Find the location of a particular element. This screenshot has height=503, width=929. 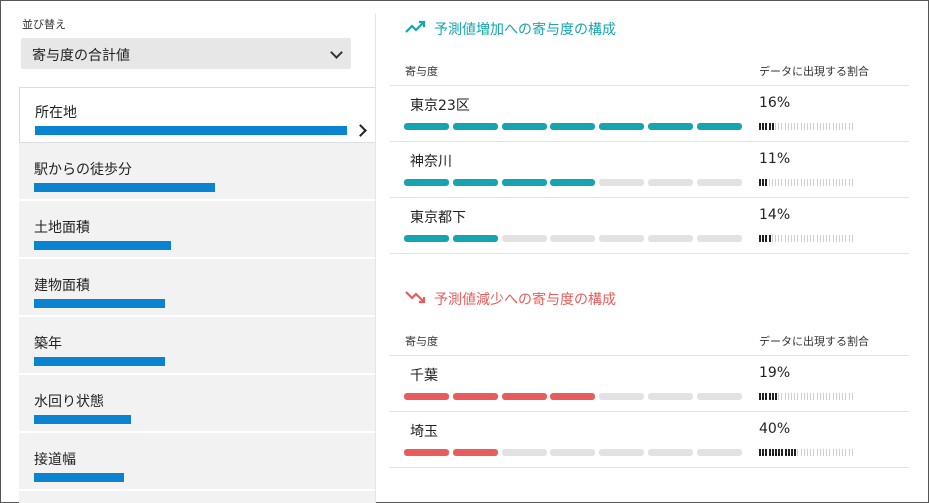

sort-select: 寄与度の合計値 is located at coordinates (186, 53).